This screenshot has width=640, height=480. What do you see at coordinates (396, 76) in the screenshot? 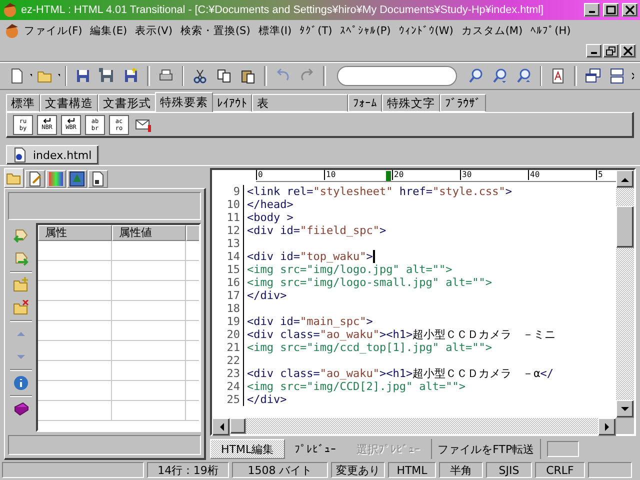
I see `search-field` at bounding box center [396, 76].